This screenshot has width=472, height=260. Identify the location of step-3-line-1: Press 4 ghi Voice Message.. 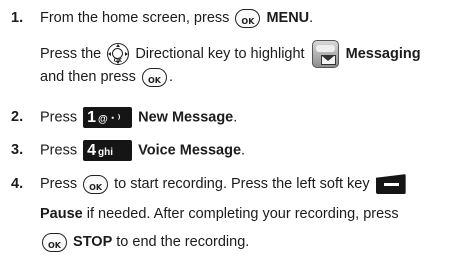
(143, 150).